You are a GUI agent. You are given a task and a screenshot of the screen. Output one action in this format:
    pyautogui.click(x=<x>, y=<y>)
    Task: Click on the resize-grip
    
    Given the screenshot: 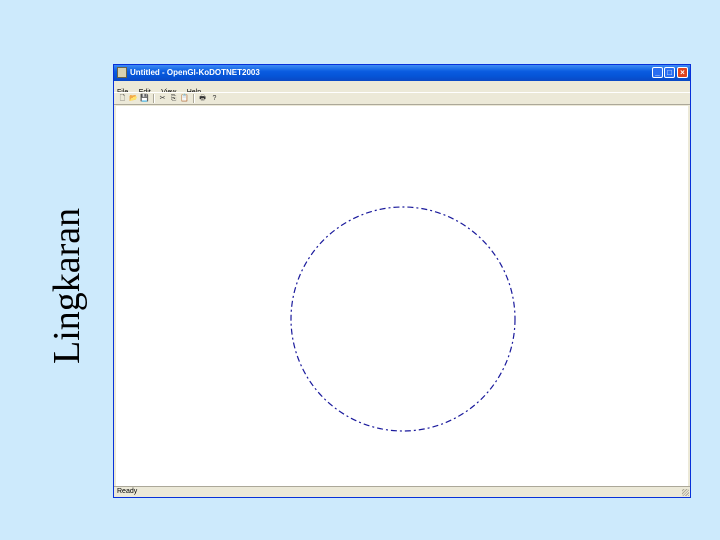 What is the action you would take?
    pyautogui.click(x=685, y=492)
    